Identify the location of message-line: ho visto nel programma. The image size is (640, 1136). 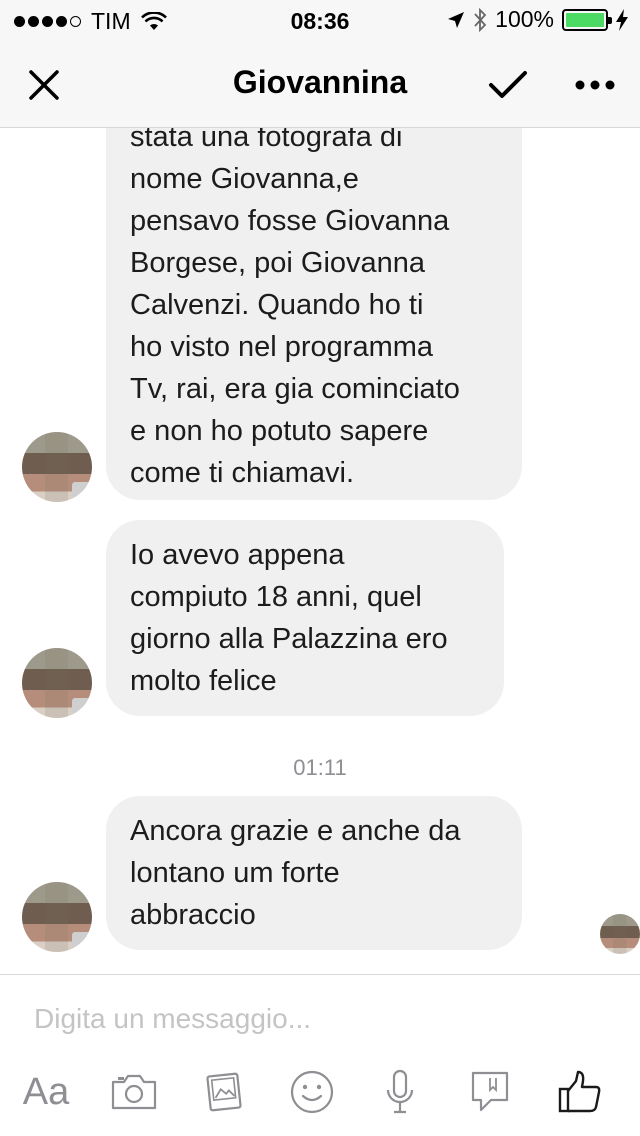
(282, 347).